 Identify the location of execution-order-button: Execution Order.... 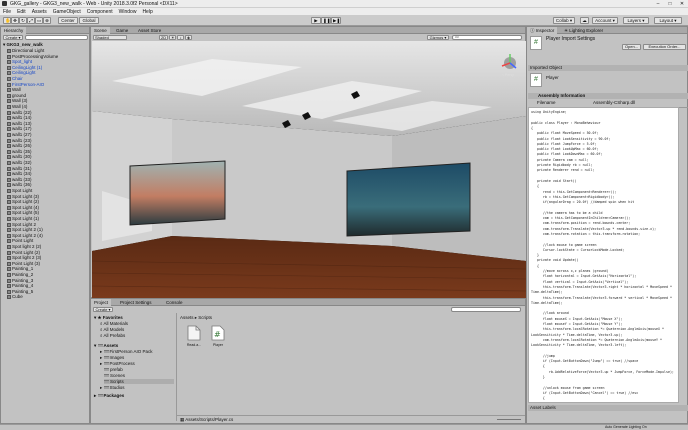
(664, 47).